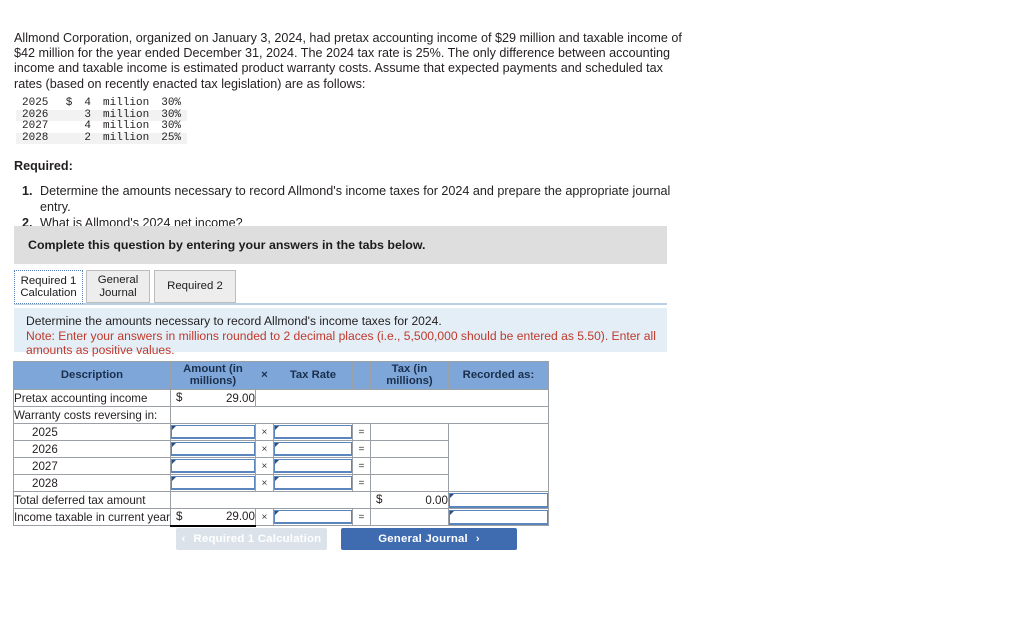 This screenshot has width=1024, height=634. Describe the element at coordinates (240, 517) in the screenshot. I see `amount-value: 29.00` at that location.